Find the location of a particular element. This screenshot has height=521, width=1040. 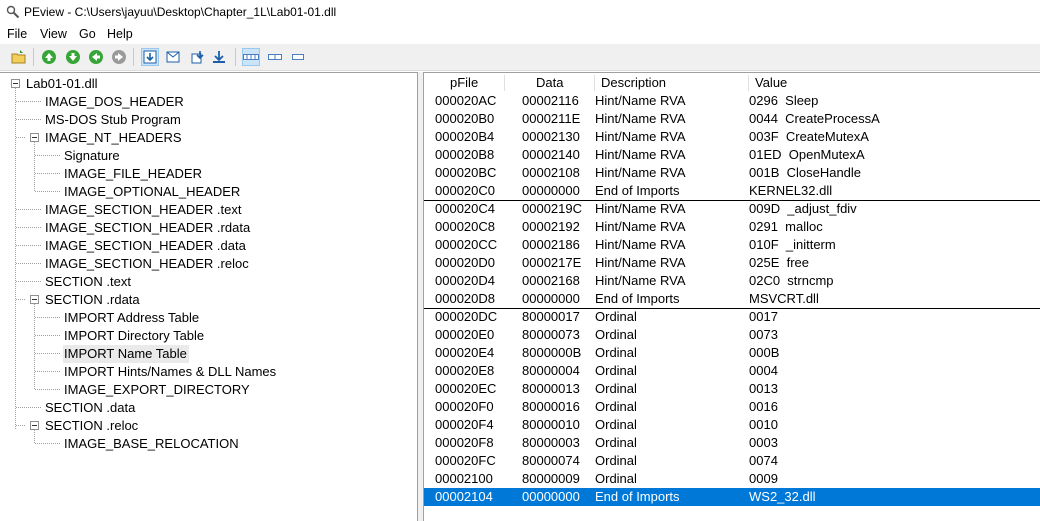

table-row: 00002104 00000000 End of Imports WS2_32.dll is located at coordinates (732, 497).